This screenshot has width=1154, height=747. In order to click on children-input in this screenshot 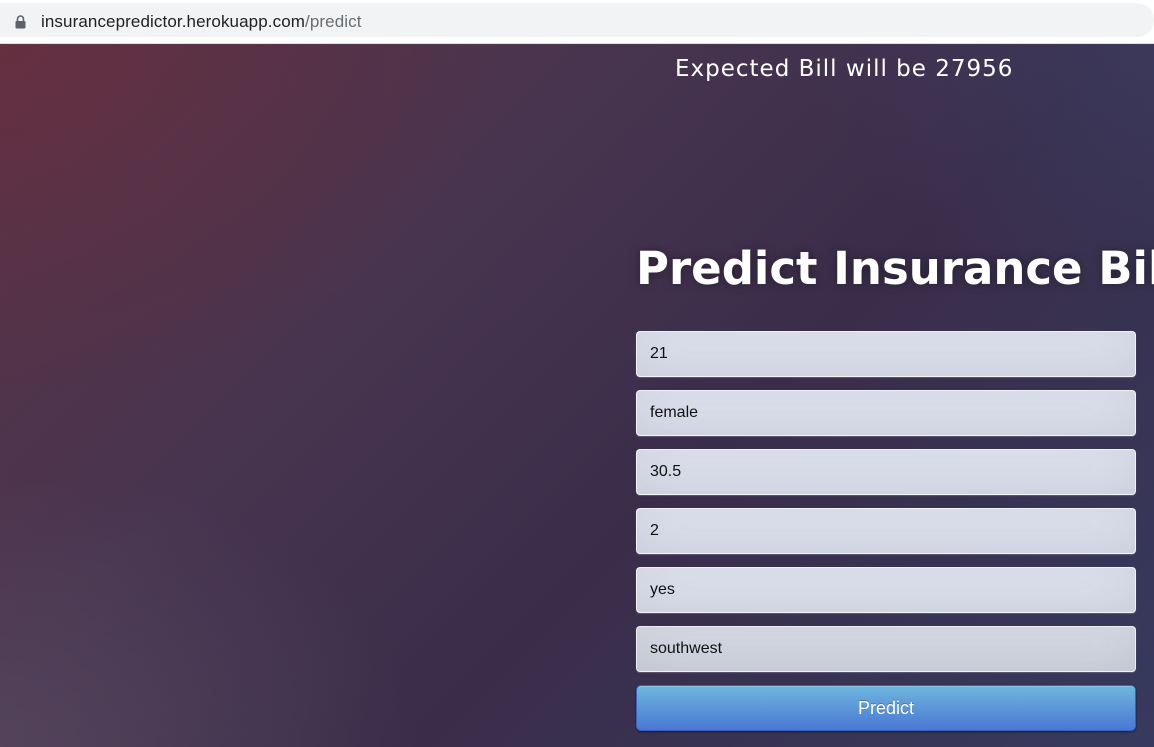, I will do `click(886, 531)`.